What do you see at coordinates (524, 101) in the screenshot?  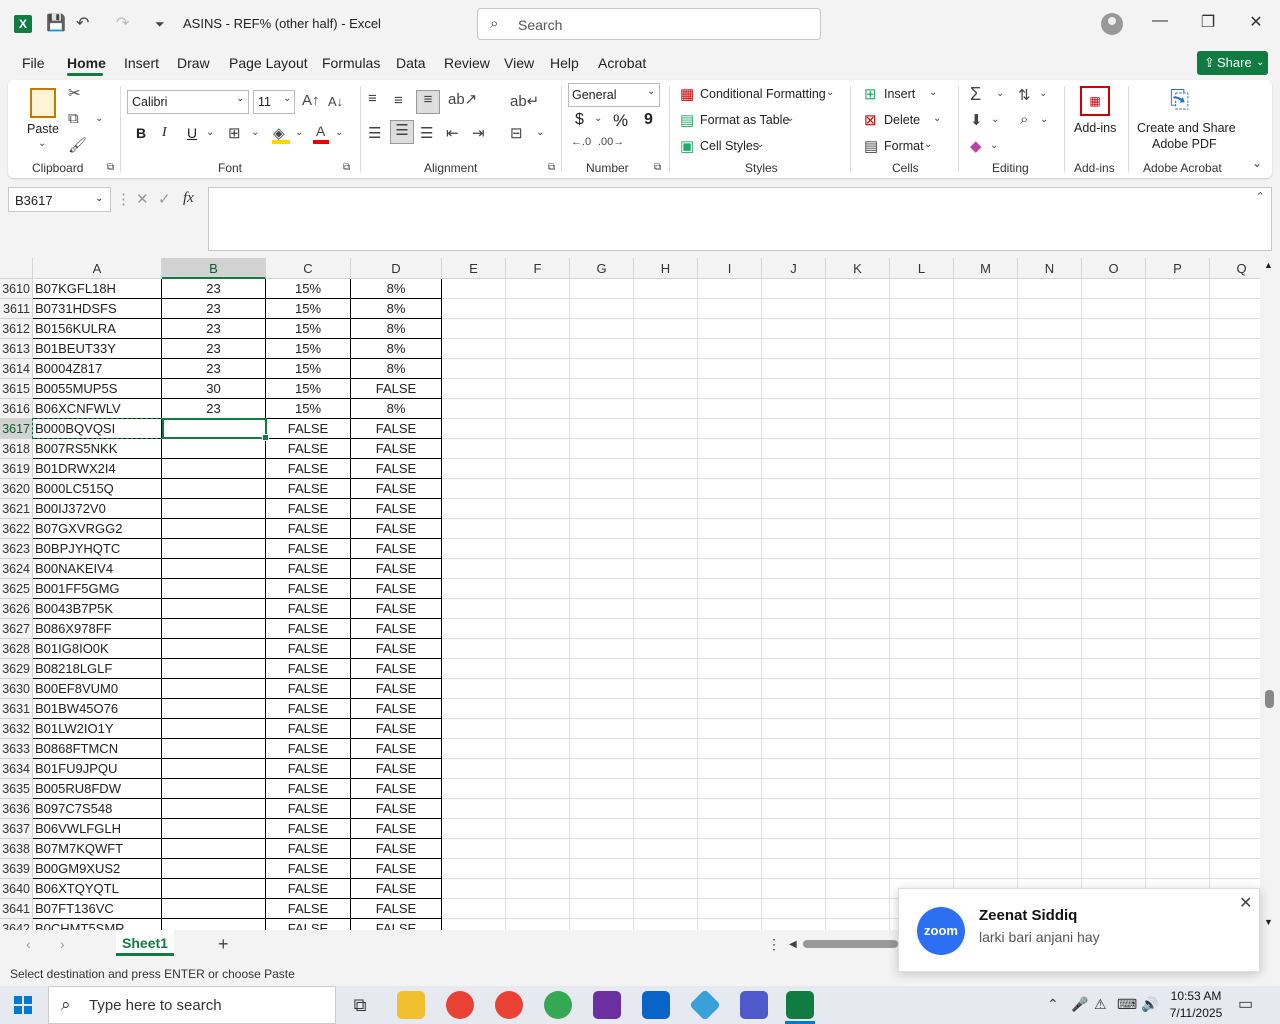 I see `wrap-text-icon: ab↵` at bounding box center [524, 101].